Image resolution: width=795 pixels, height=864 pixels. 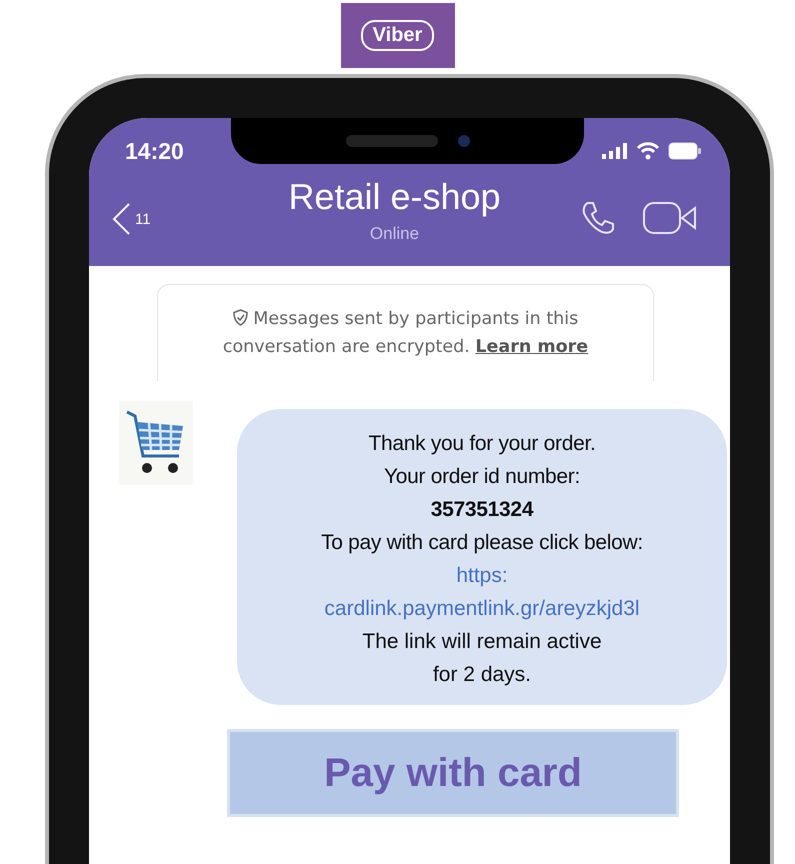 I want to click on message-text: Thank you for your order., so click(x=482, y=444).